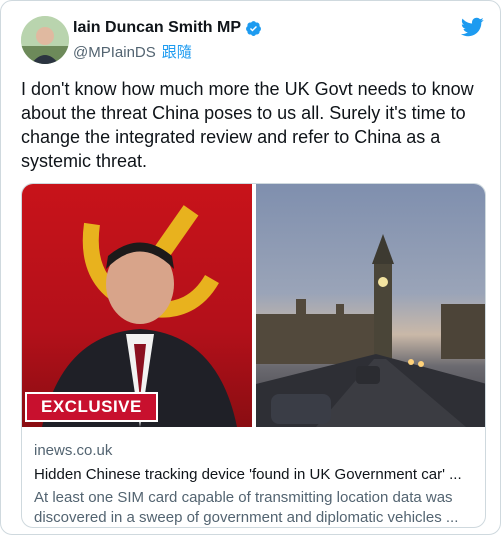  What do you see at coordinates (157, 28) in the screenshot?
I see `author-name: Iain Duncan Smith MP` at bounding box center [157, 28].